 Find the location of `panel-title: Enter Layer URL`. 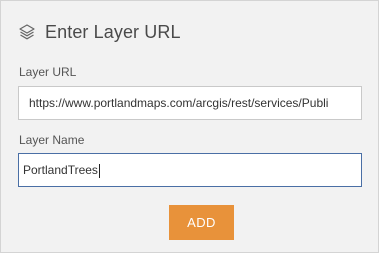

panel-title: Enter Layer URL is located at coordinates (113, 31).